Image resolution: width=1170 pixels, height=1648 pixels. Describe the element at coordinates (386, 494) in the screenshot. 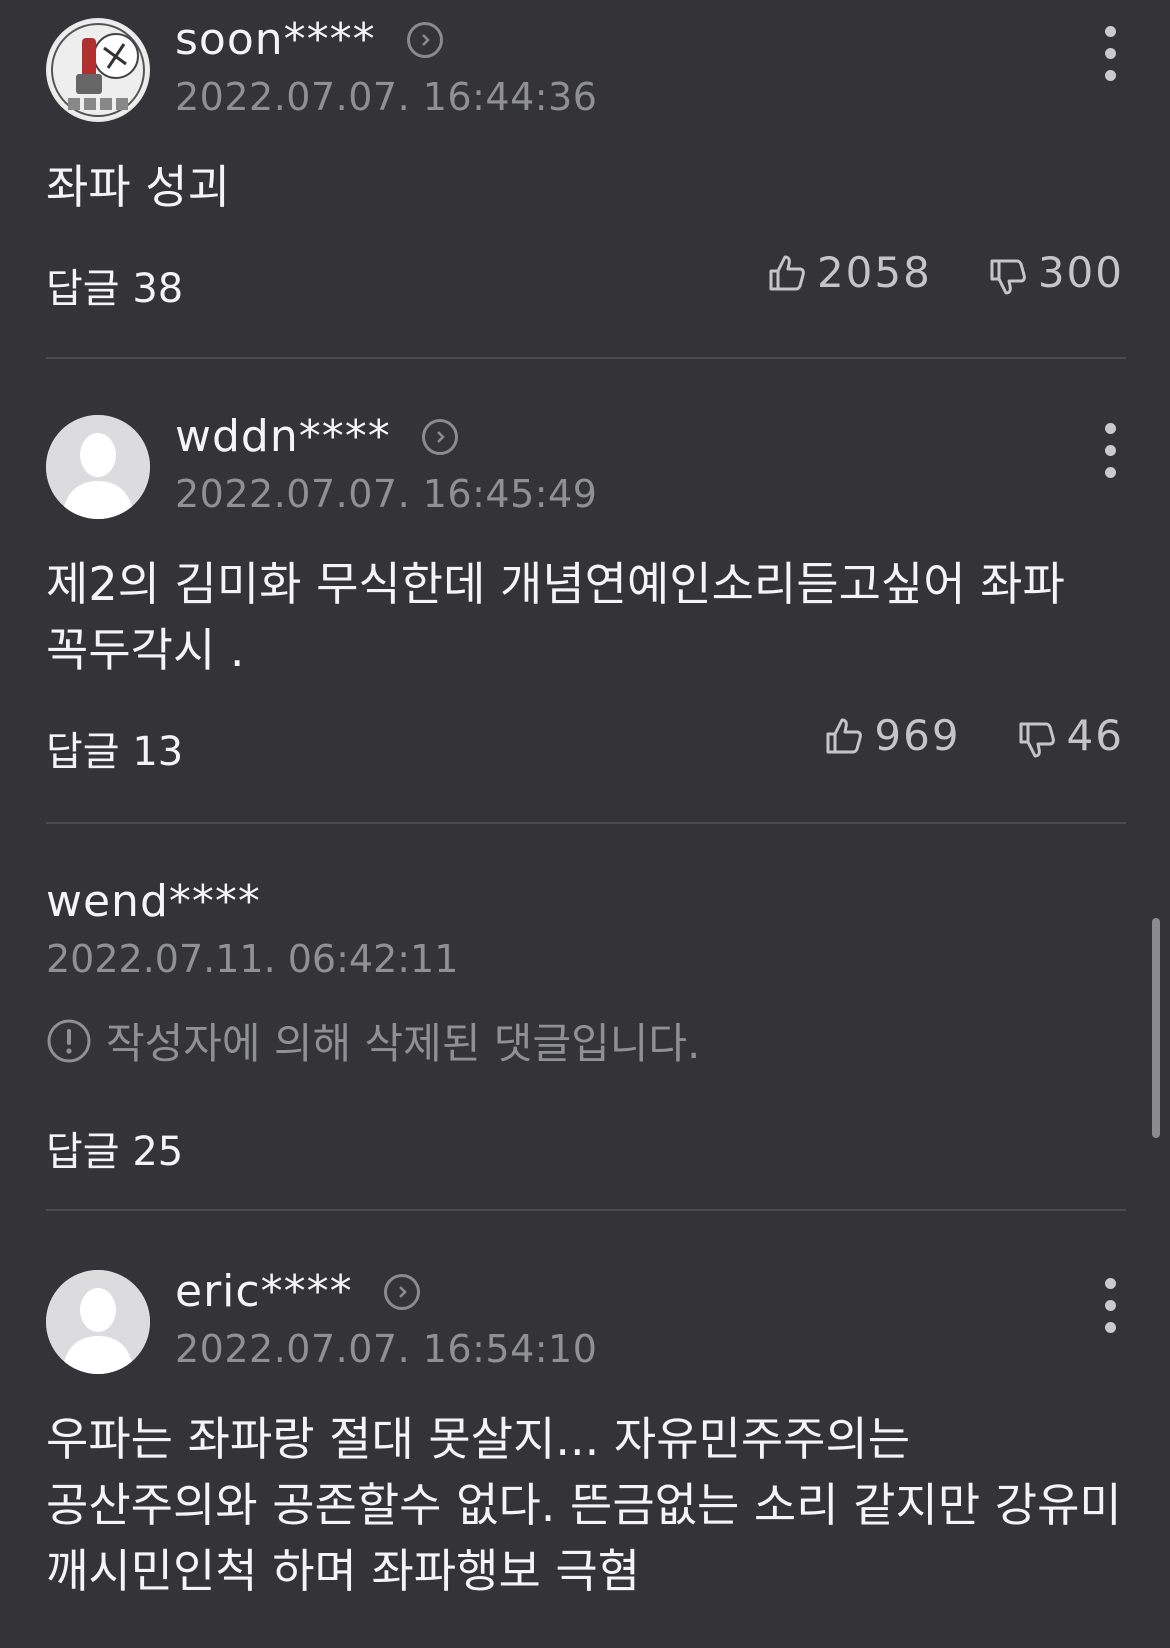

I see `timestamp: 2022.07.07. 16:45:49` at that location.